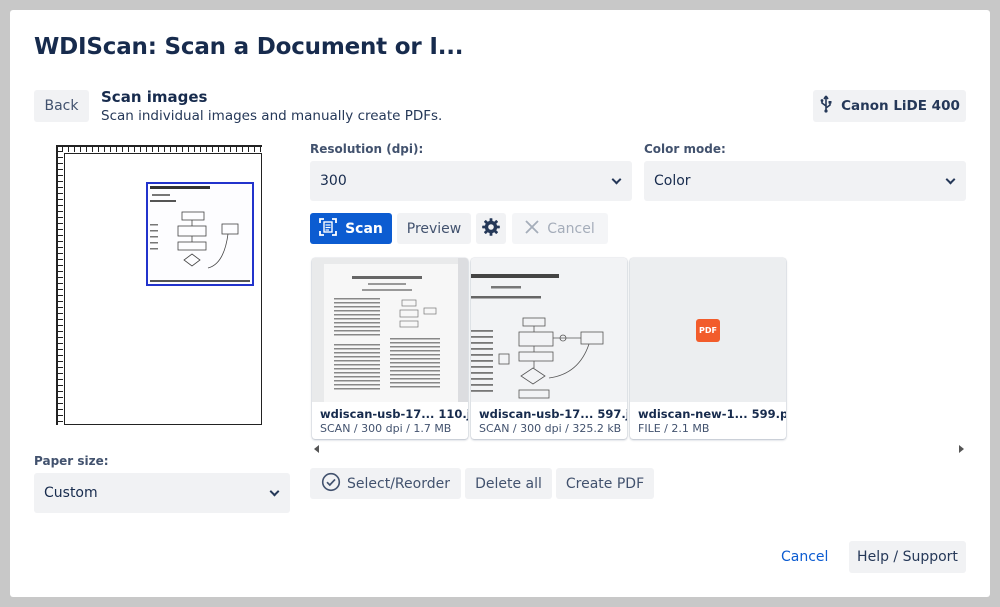 Image resolution: width=1000 pixels, height=607 pixels. What do you see at coordinates (316, 449) in the screenshot?
I see `scroll-left-icon` at bounding box center [316, 449].